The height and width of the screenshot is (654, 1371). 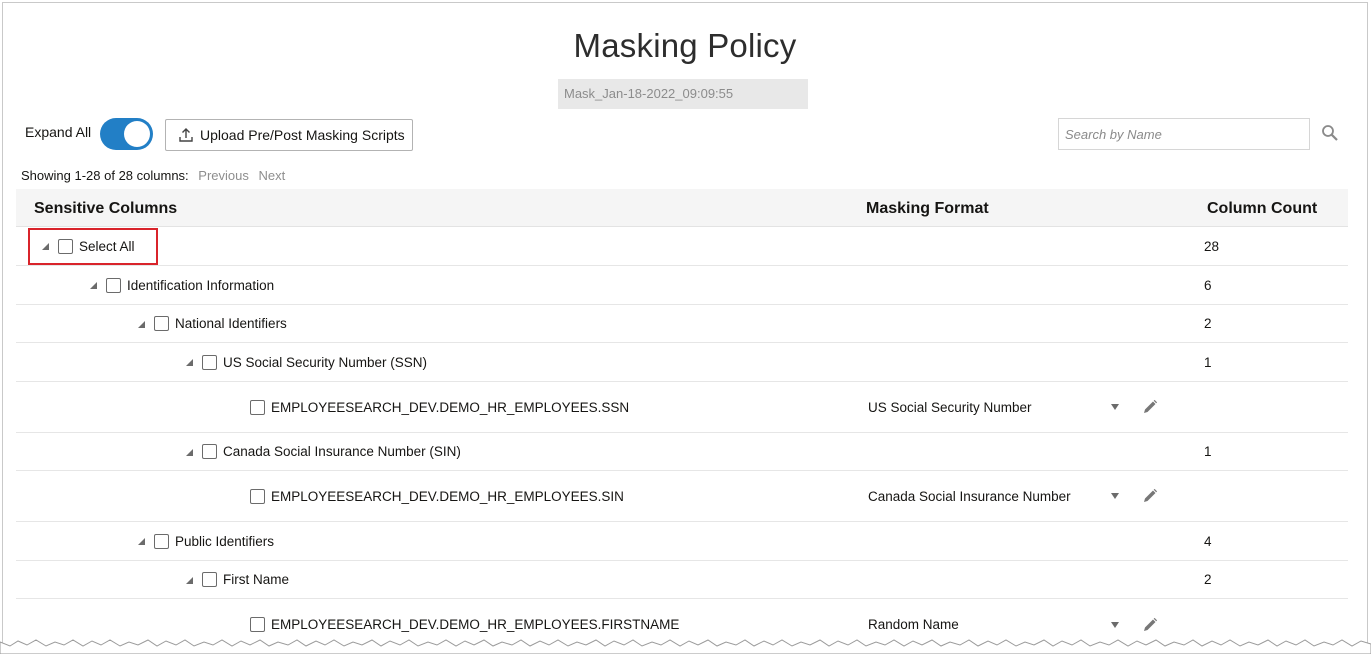 What do you see at coordinates (105, 175) in the screenshot?
I see `showing-count: Showing 1-28 of 28 columns:` at bounding box center [105, 175].